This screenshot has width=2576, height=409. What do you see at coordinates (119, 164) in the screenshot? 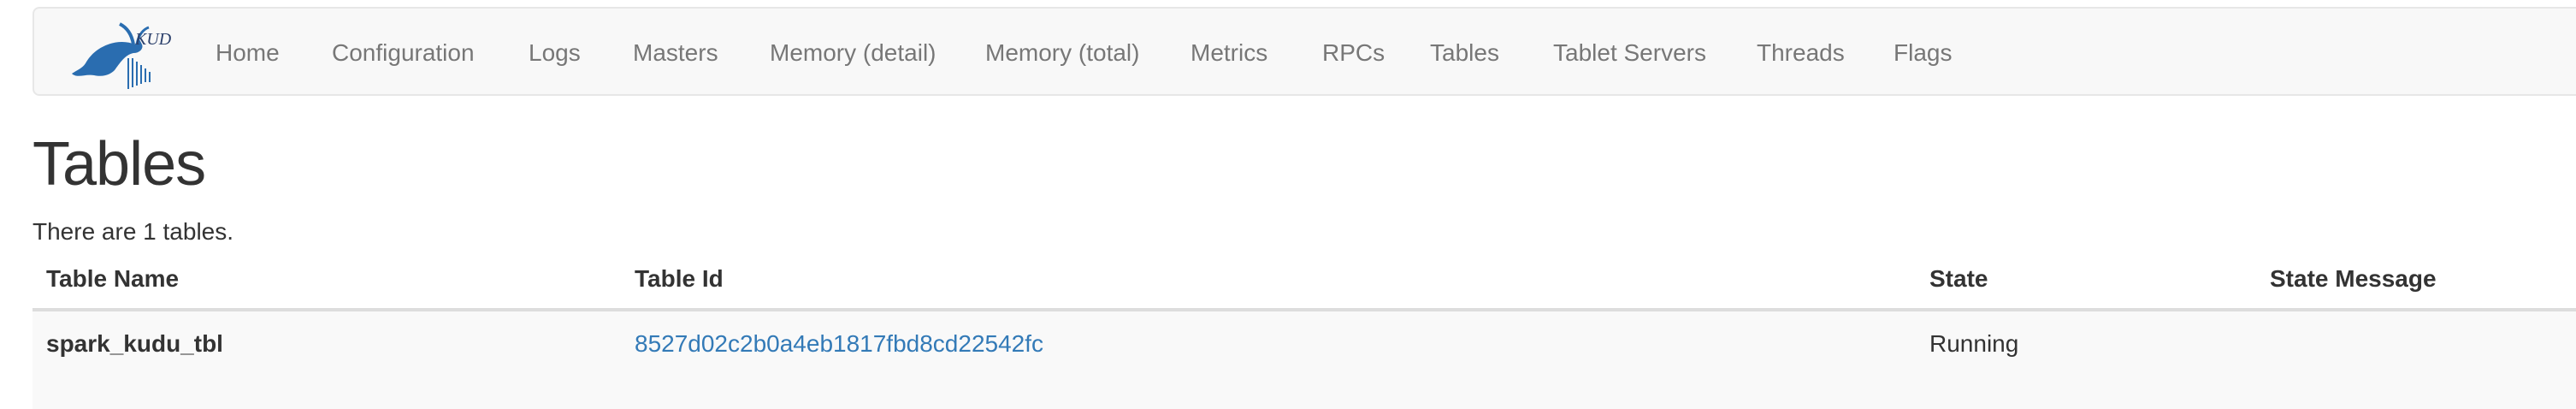
I see `page-title: Tables` at bounding box center [119, 164].